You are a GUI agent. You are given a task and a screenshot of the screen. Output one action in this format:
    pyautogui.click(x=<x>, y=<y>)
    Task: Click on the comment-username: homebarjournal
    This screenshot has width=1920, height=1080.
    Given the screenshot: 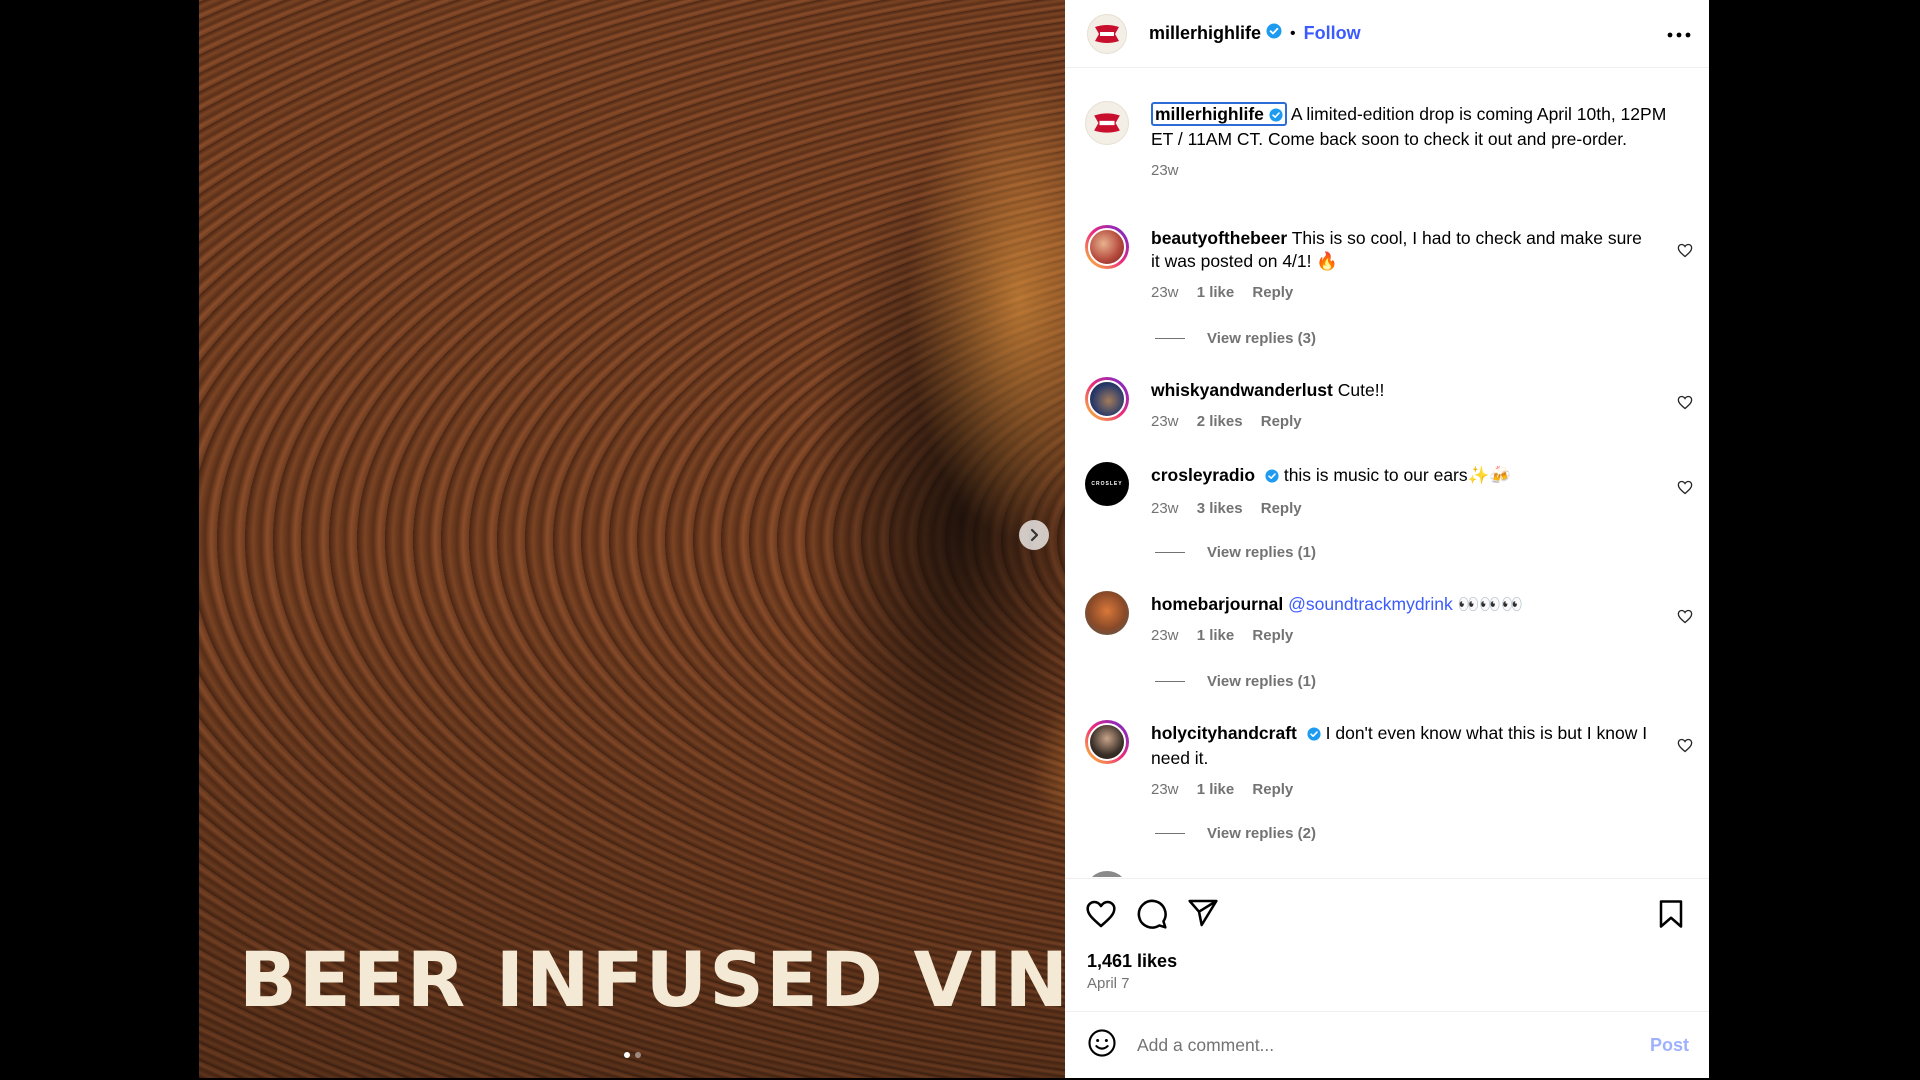 What is the action you would take?
    pyautogui.click(x=1217, y=604)
    